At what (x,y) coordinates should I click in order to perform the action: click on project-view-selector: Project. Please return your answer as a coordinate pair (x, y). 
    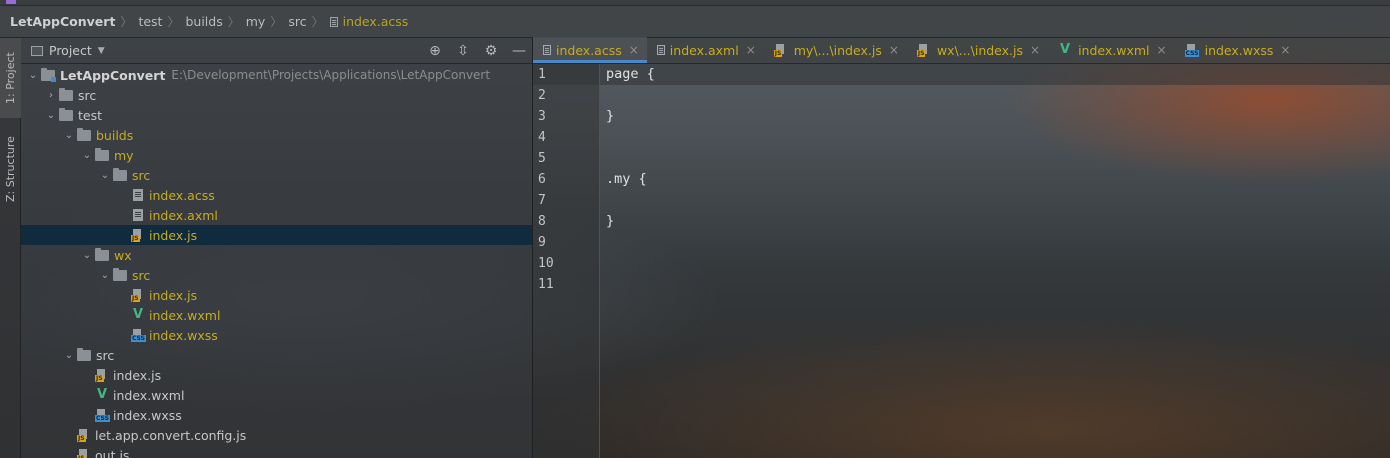
    Looking at the image, I should click on (70, 50).